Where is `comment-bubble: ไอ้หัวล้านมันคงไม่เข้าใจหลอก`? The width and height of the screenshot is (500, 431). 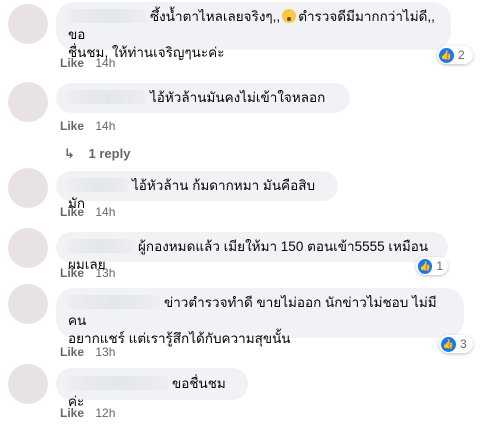 comment-bubble: ไอ้หัวล้านมันคงไม่เข้าใจหลอก is located at coordinates (203, 98).